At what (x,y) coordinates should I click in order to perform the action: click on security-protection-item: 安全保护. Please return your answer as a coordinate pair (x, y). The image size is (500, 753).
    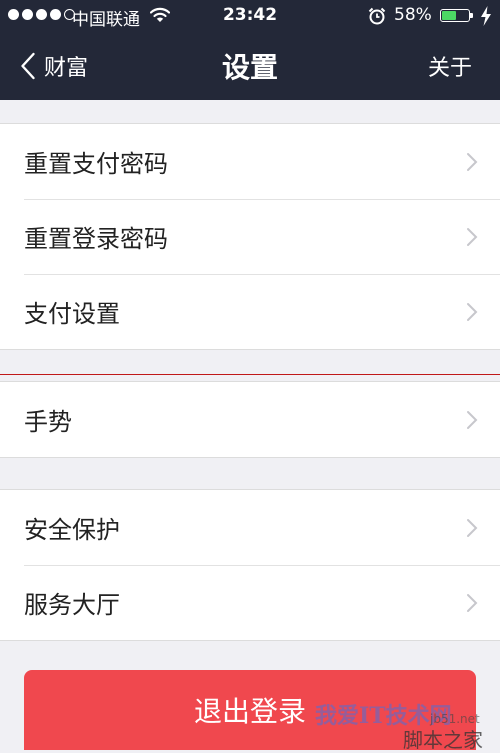
    Looking at the image, I should click on (250, 527).